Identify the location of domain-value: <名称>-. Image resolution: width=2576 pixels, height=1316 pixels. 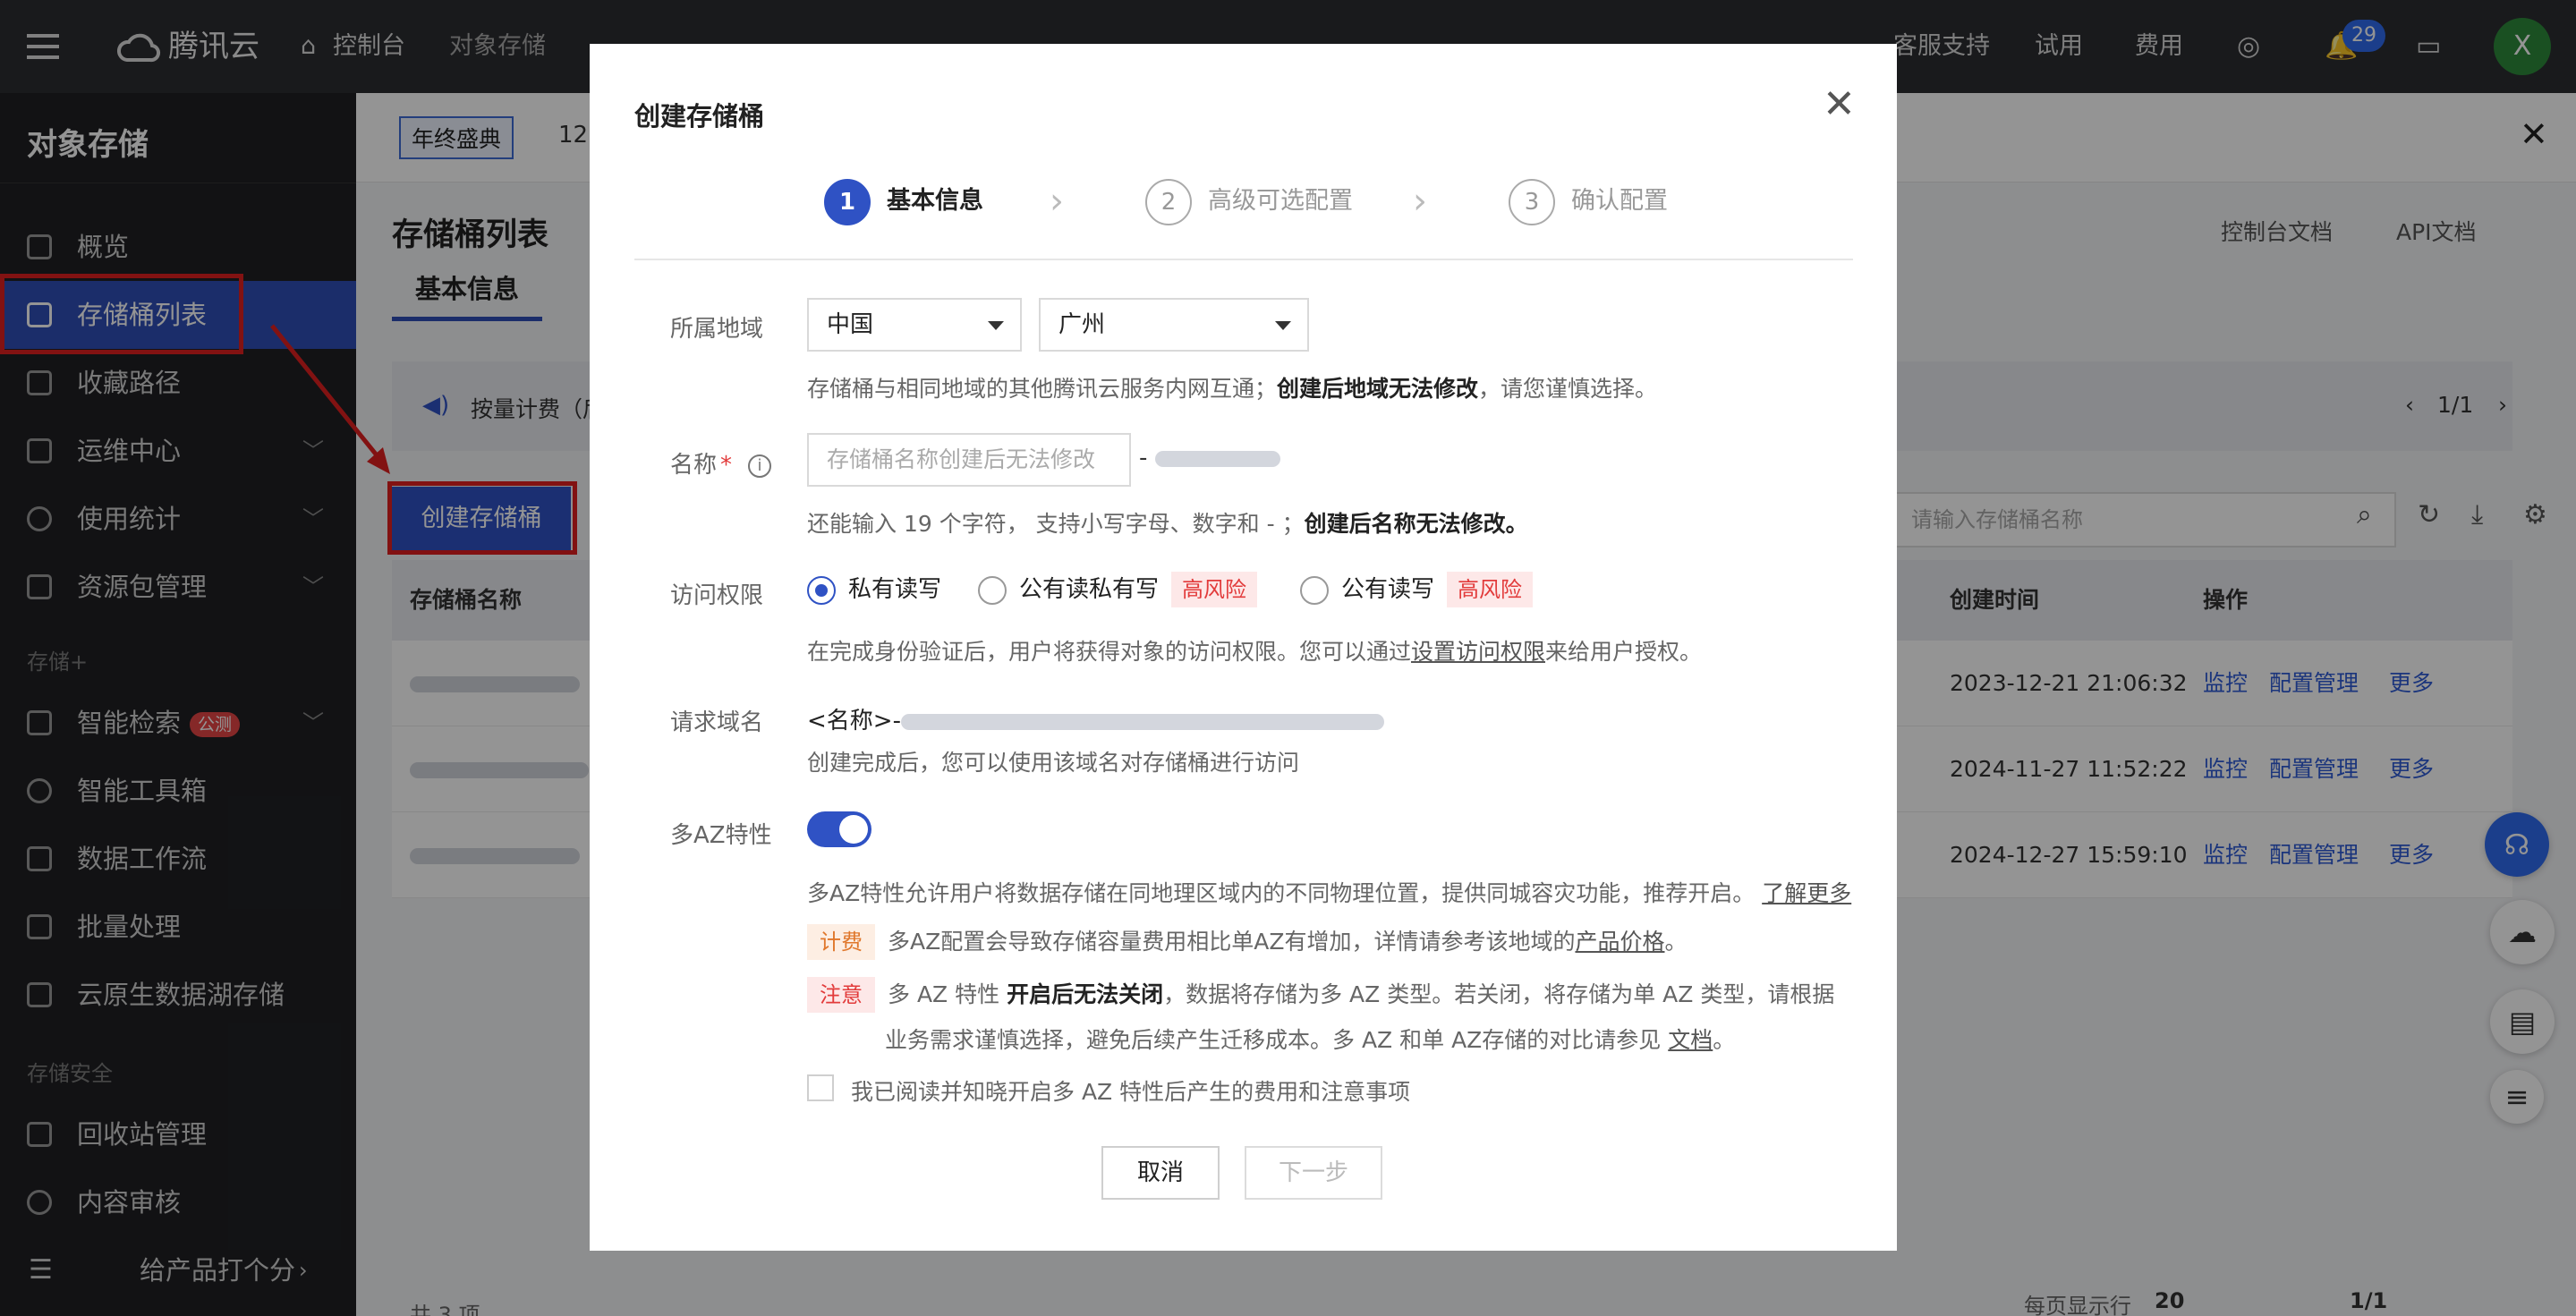
(1095, 718).